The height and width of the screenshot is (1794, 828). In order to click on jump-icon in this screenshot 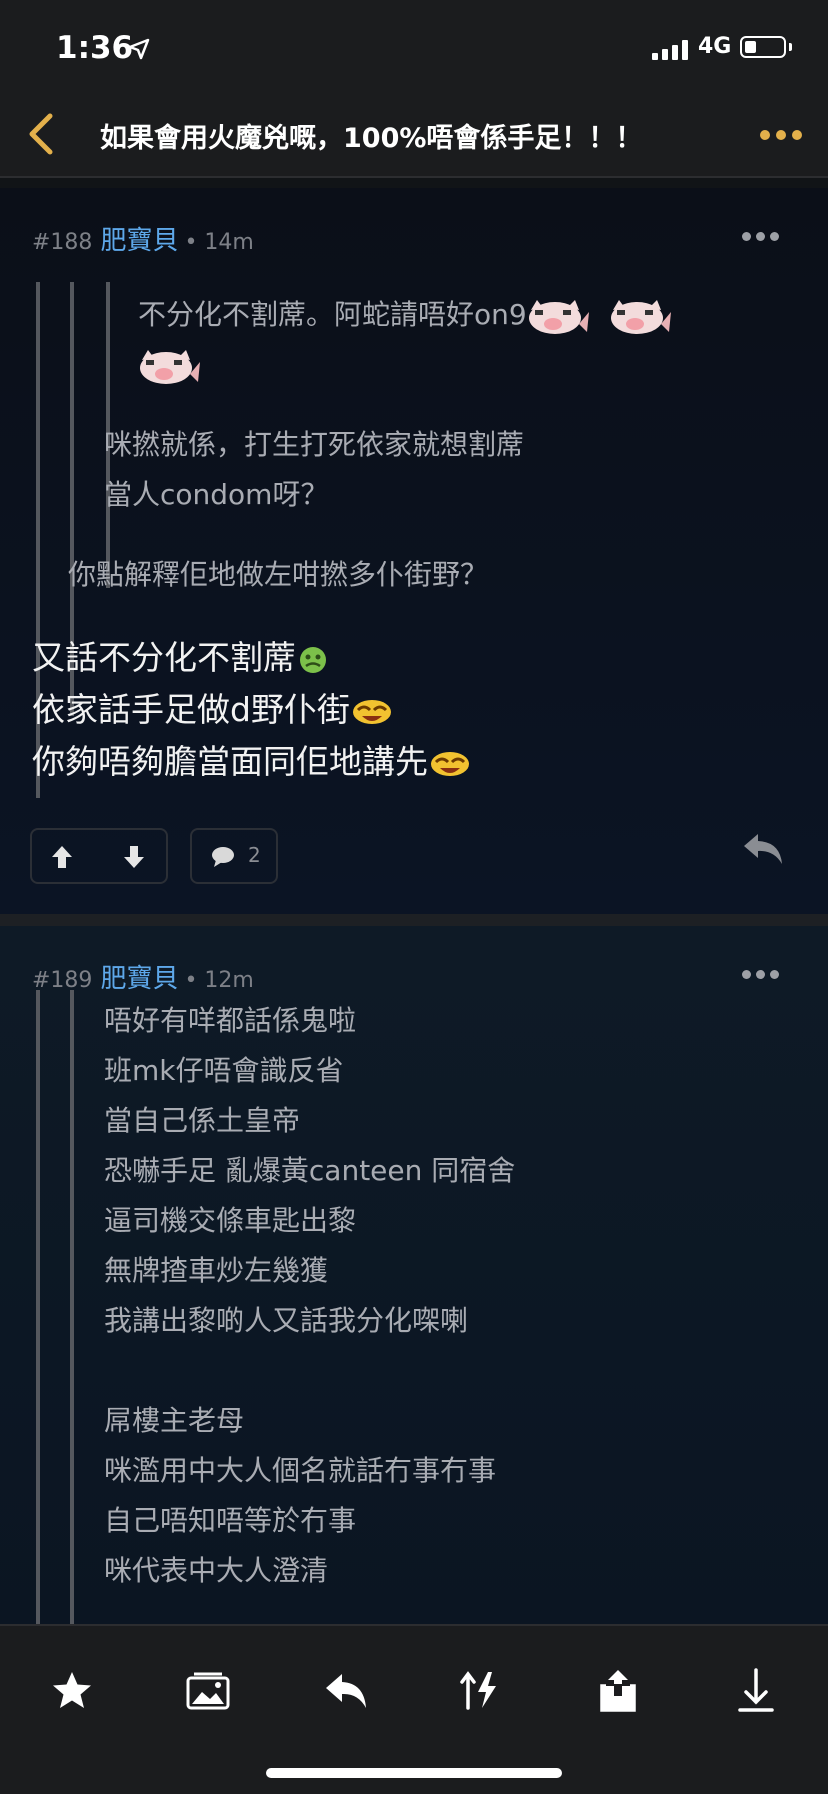, I will do `click(482, 1690)`.